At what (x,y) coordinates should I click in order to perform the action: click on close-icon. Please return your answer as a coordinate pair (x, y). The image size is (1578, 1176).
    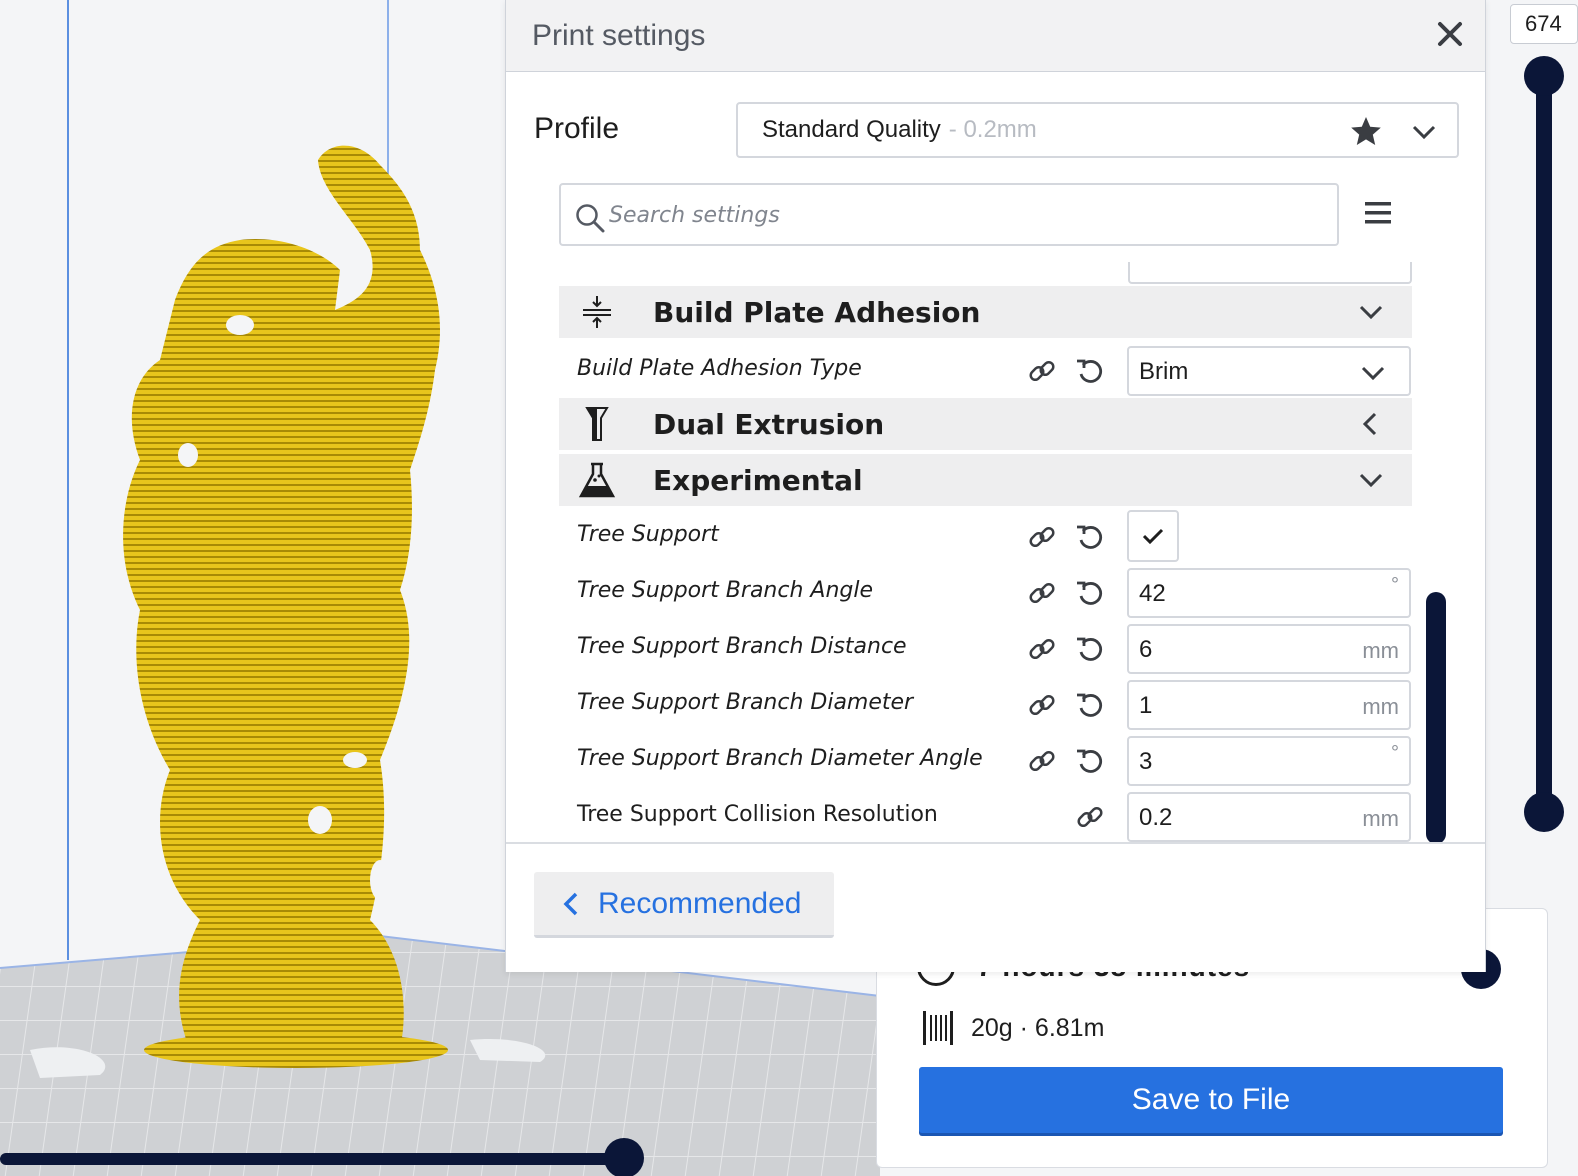
    Looking at the image, I should click on (1450, 34).